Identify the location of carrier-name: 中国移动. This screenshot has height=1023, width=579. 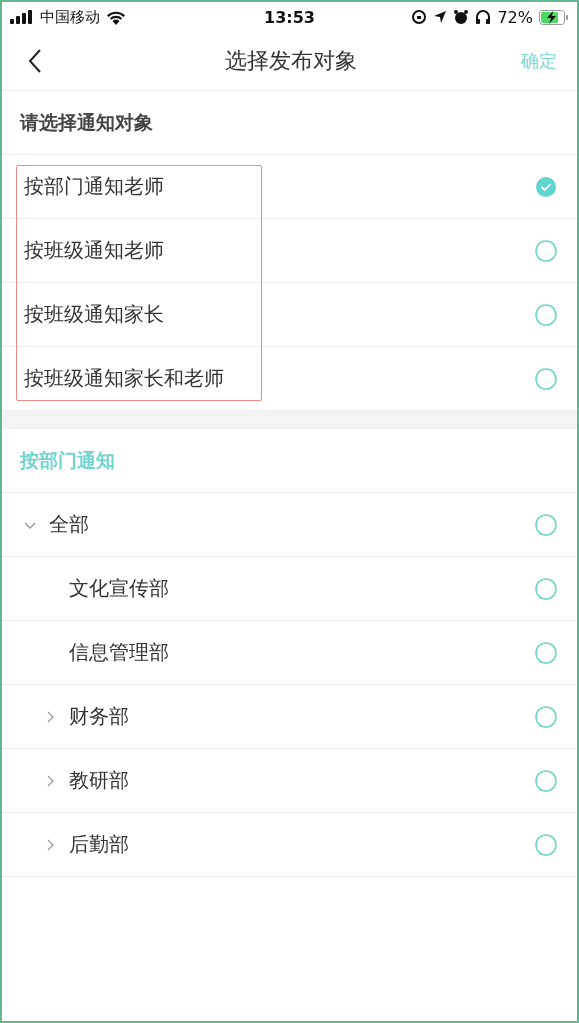
(70, 17).